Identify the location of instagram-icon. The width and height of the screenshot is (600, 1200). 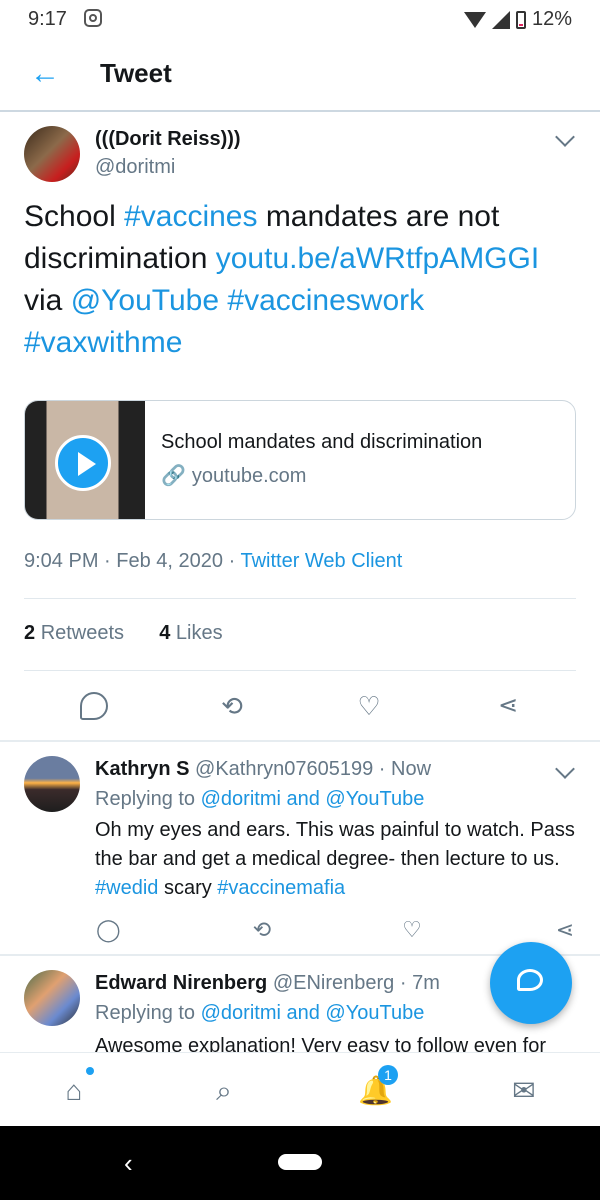
(93, 18).